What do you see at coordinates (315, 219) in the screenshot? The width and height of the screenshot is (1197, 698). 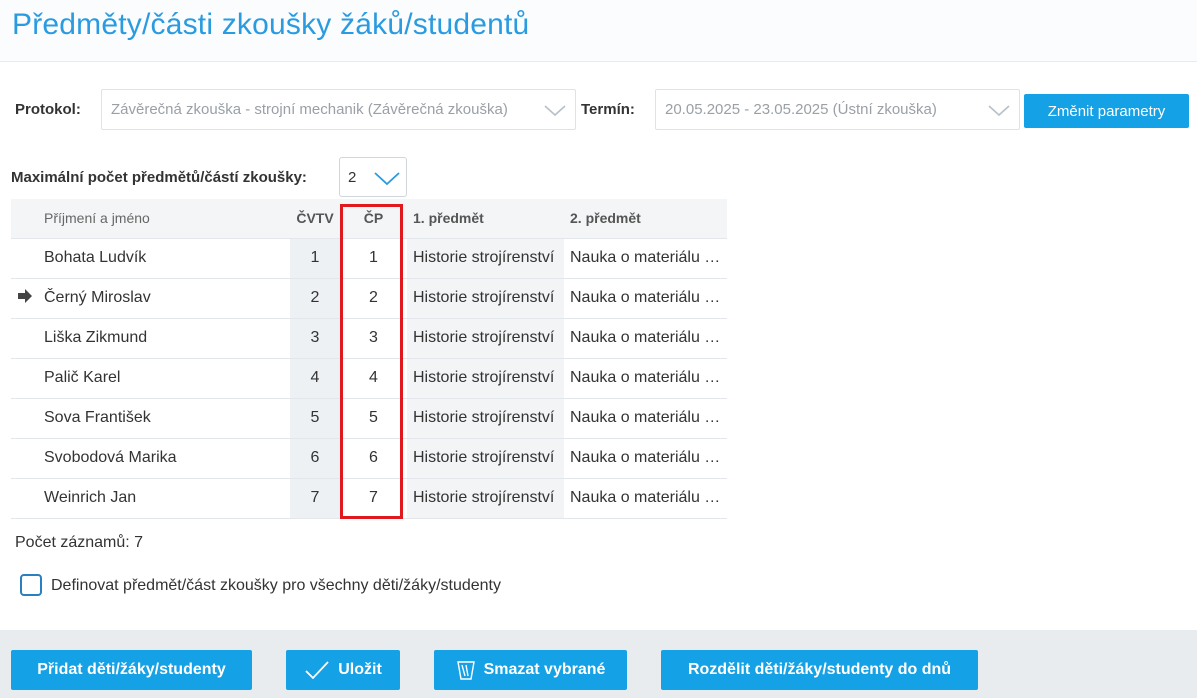 I see `column-header-cvtv: ČVTV` at bounding box center [315, 219].